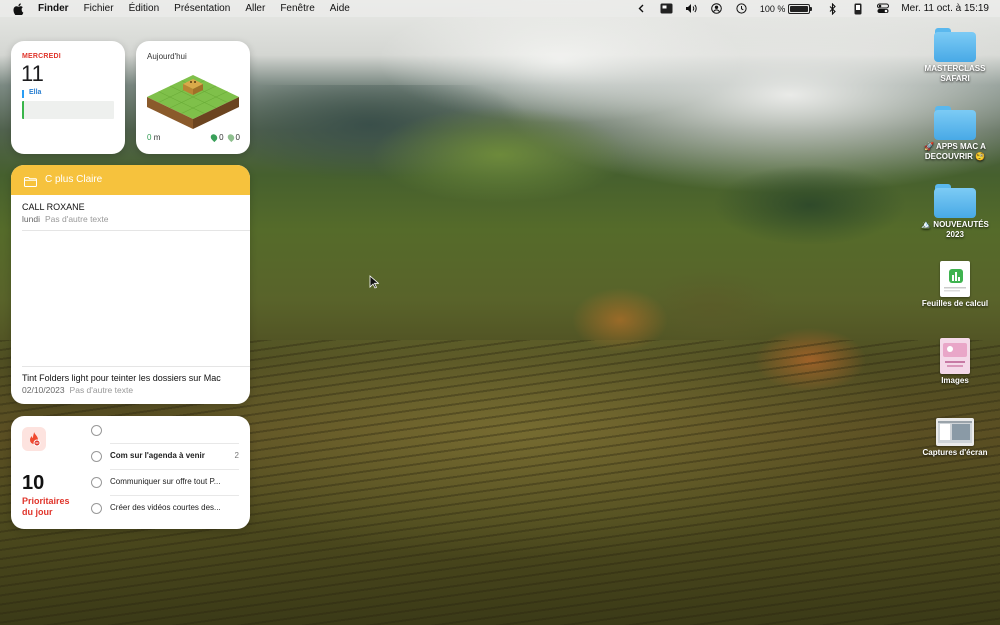  What do you see at coordinates (68, 93) in the screenshot?
I see `calendar-event: Ella` at bounding box center [68, 93].